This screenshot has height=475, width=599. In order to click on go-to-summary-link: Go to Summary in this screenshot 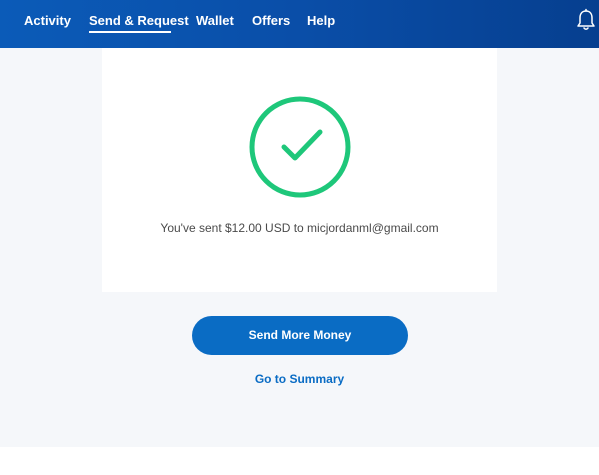, I will do `click(299, 379)`.